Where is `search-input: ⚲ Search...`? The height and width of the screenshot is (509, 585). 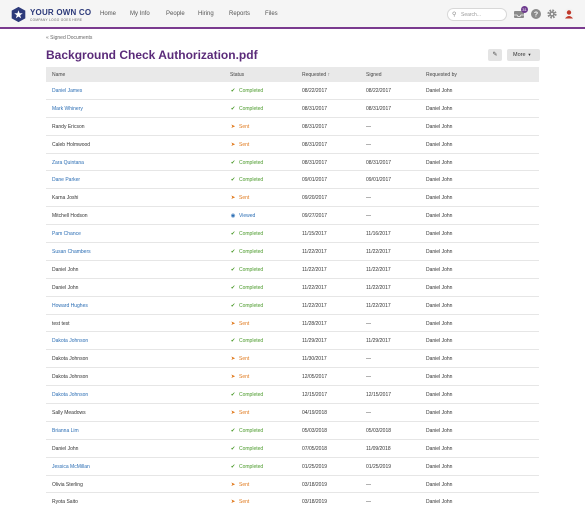 search-input: ⚲ Search... is located at coordinates (477, 14).